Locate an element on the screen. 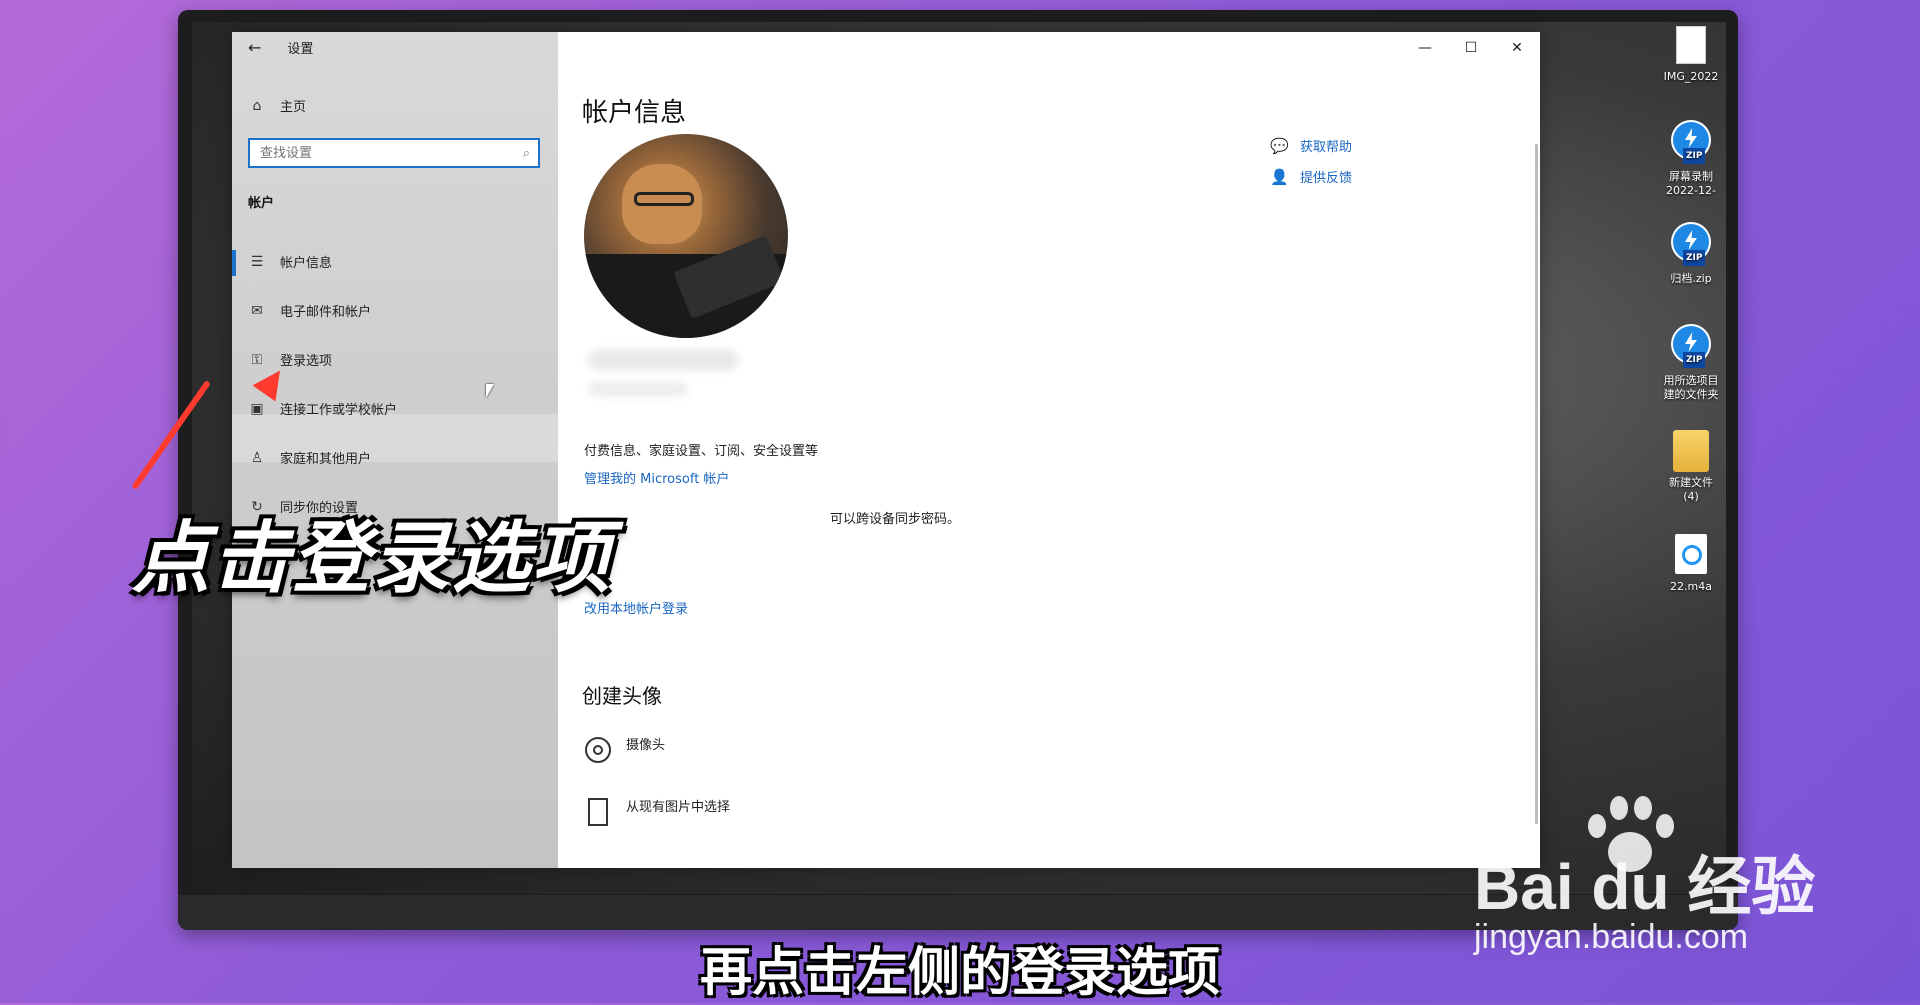 This screenshot has width=1920, height=1005. sidebar-item-sign-in-options: ⚿ 登录选项 is located at coordinates (290, 360).